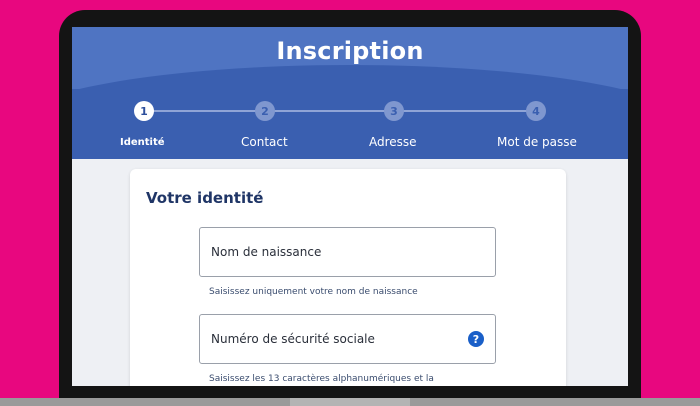  Describe the element at coordinates (293, 339) in the screenshot. I see `social-security-label: Numéro de sécurité sociale` at that location.